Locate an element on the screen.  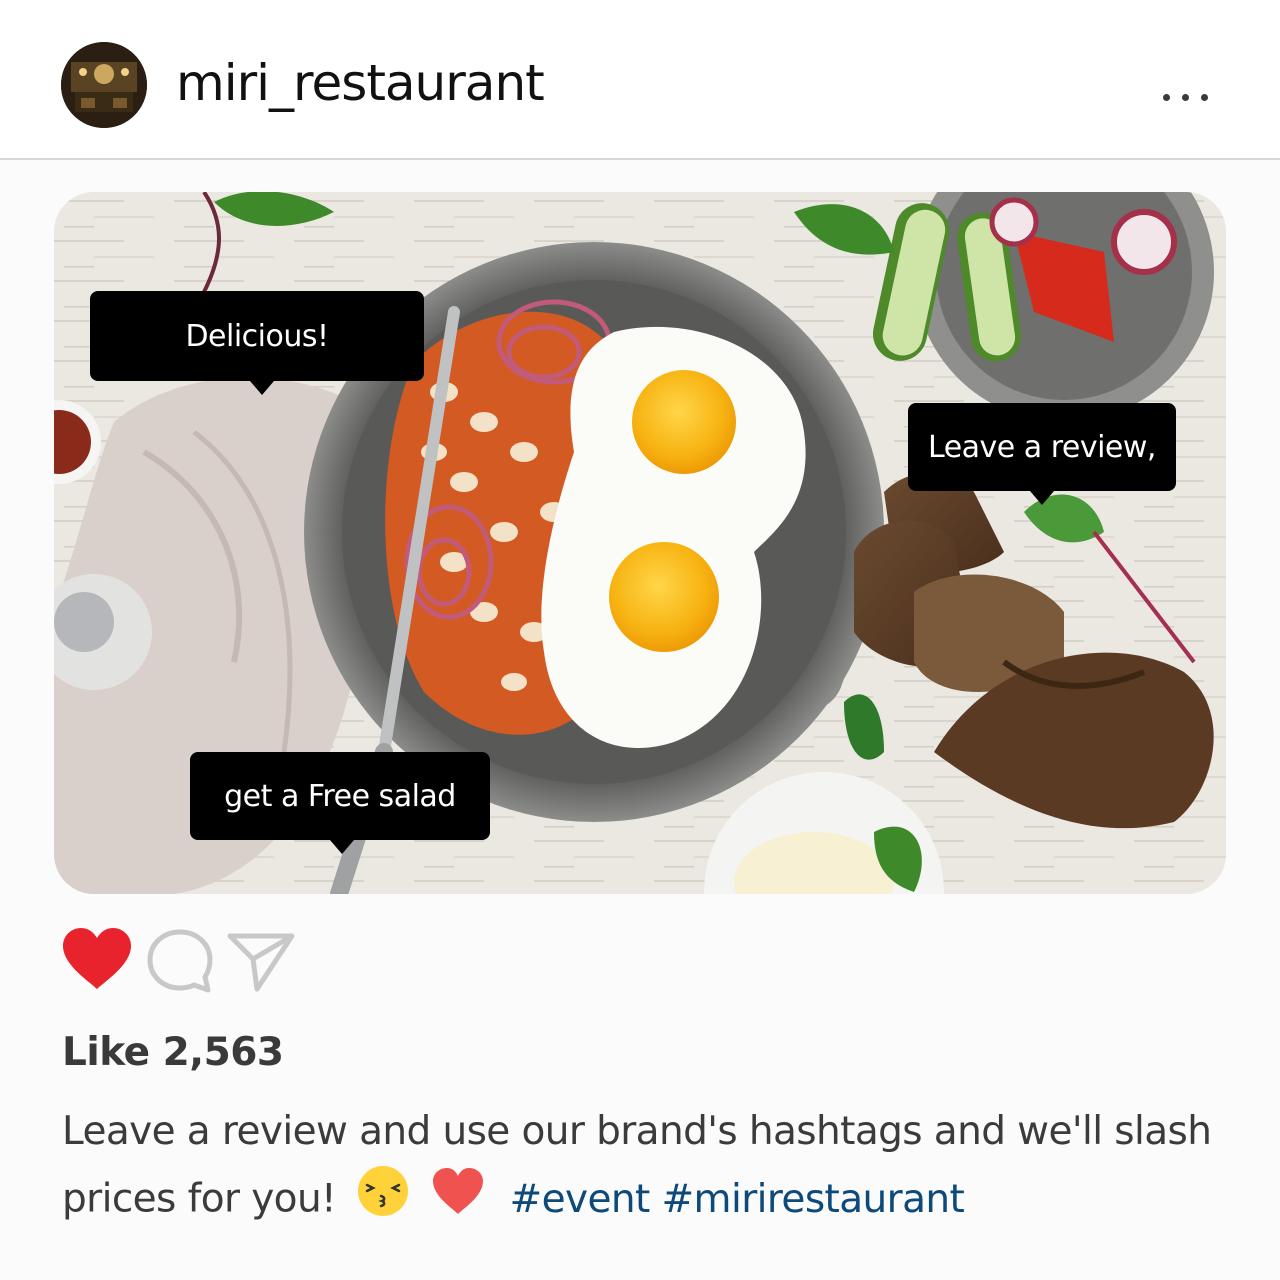
post-actions is located at coordinates (190, 961).